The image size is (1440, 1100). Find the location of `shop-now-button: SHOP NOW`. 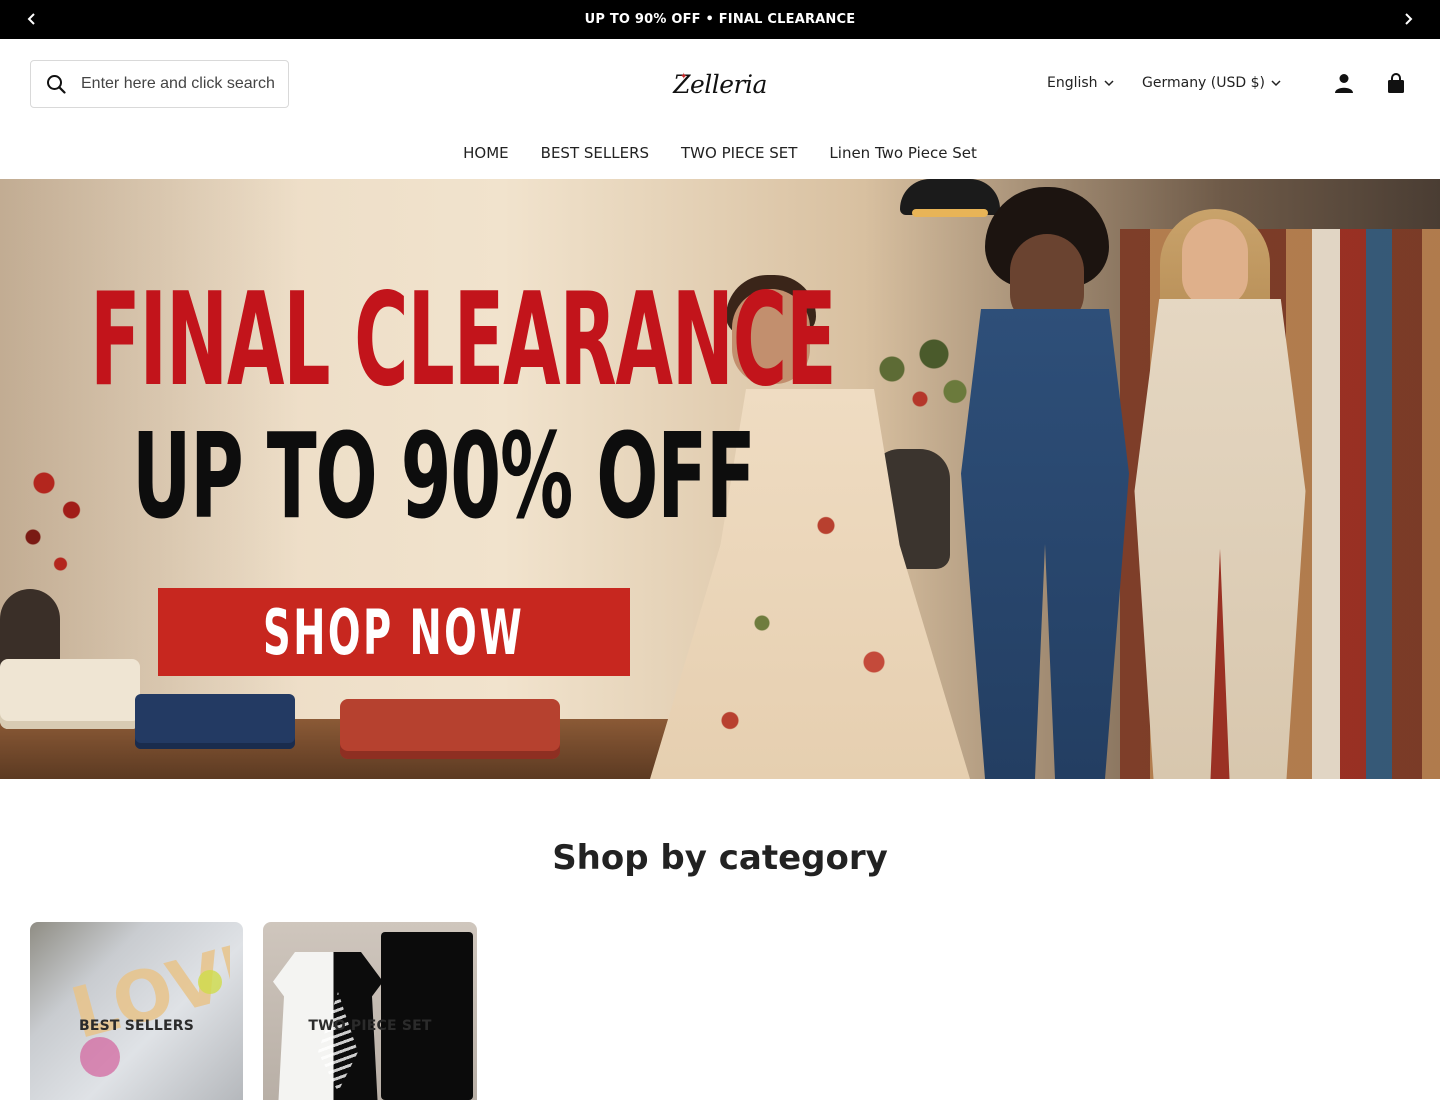

shop-now-button: SHOP NOW is located at coordinates (394, 632).